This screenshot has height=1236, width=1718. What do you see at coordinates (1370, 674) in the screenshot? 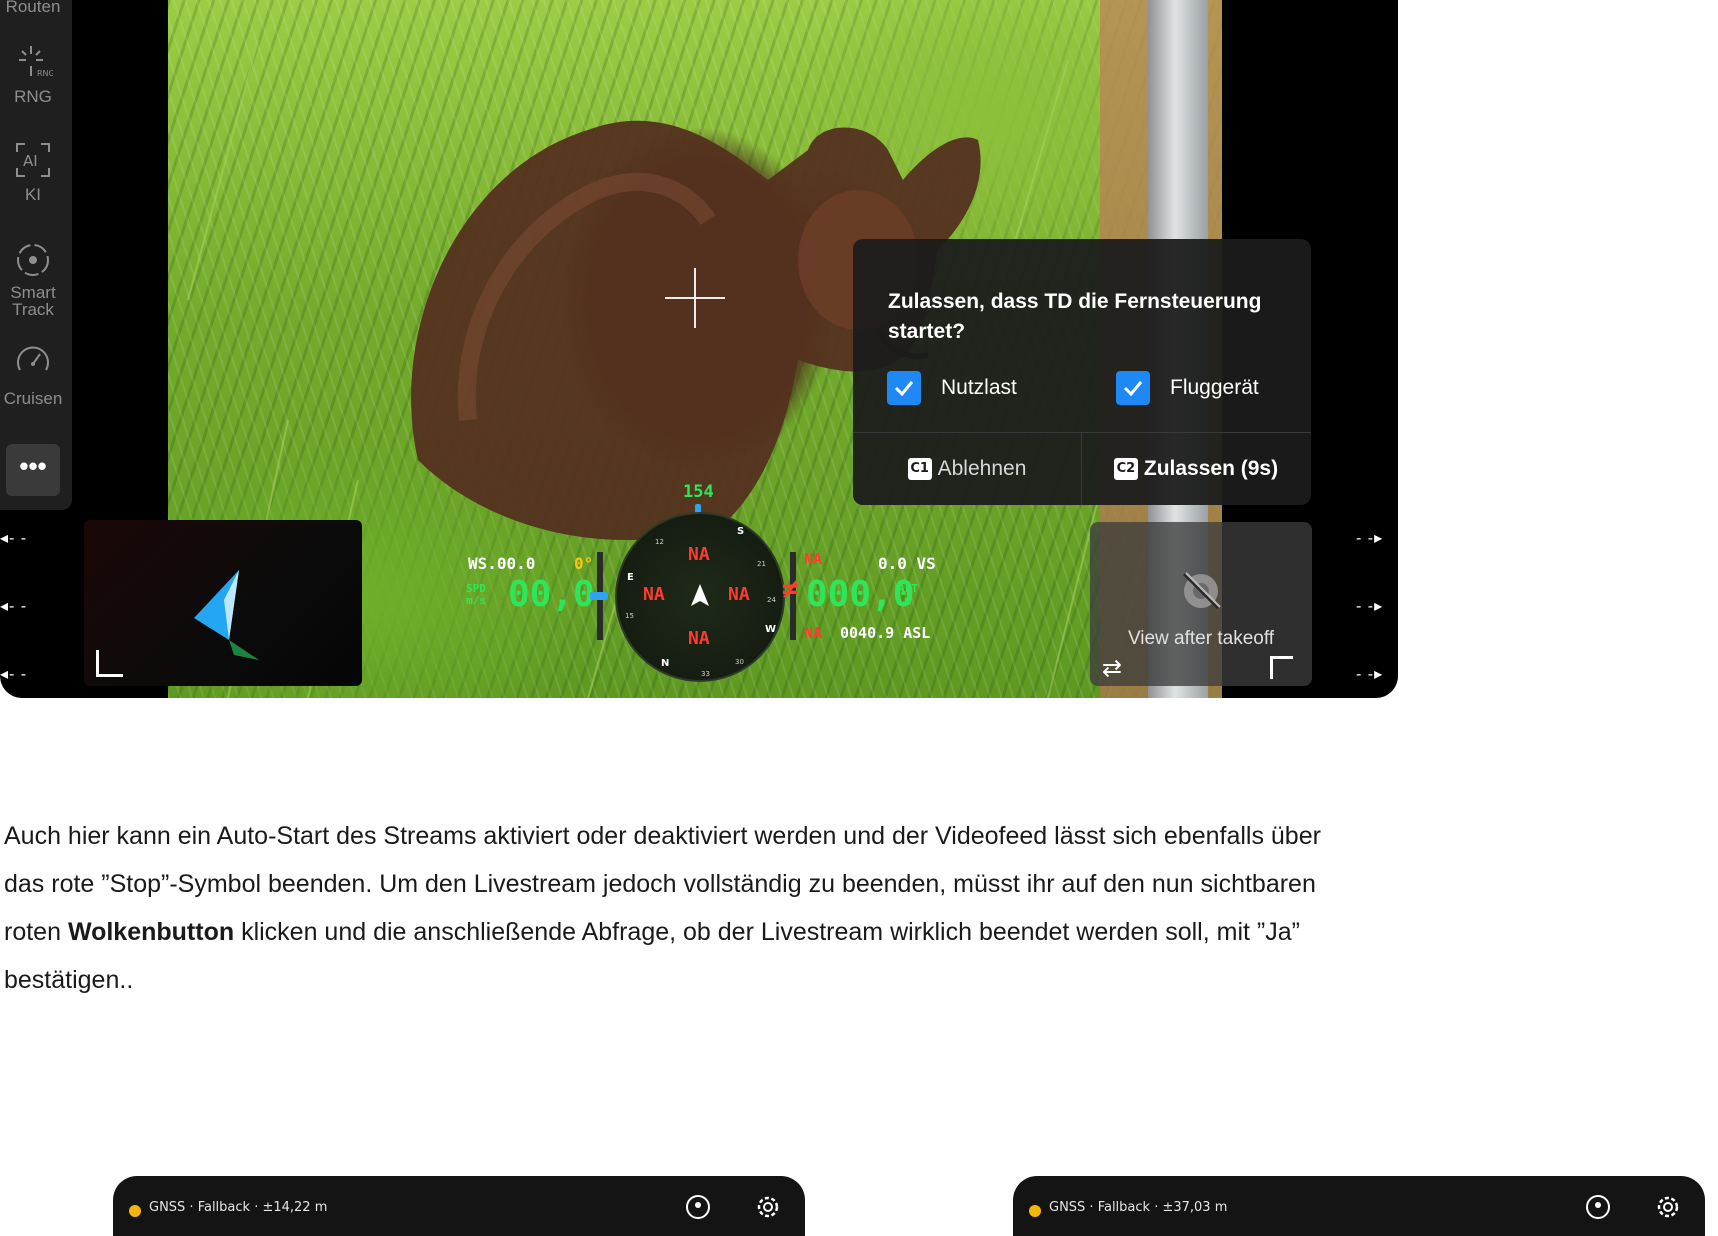
I see `right-indicator-3: - -▸` at bounding box center [1370, 674].